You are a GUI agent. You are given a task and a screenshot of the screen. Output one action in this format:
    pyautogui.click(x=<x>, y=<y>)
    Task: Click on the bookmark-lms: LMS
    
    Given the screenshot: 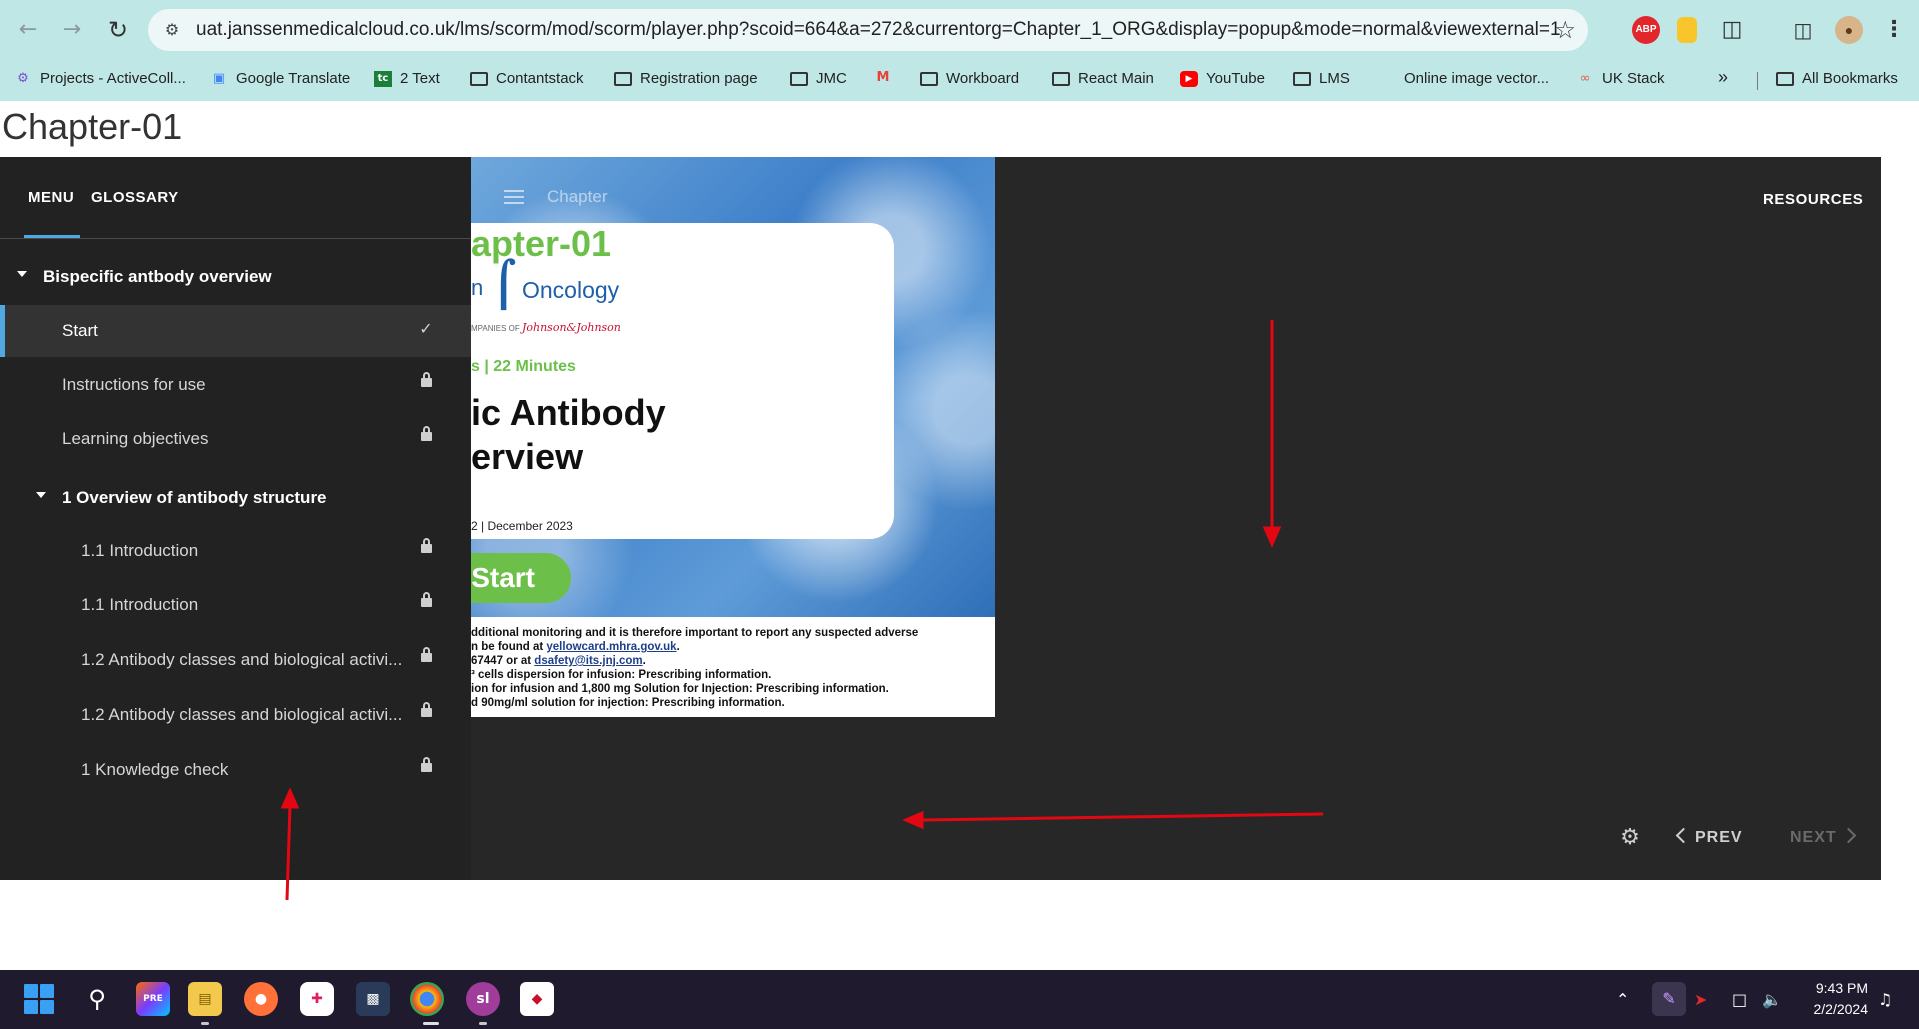 What is the action you would take?
    pyautogui.click(x=1321, y=78)
    